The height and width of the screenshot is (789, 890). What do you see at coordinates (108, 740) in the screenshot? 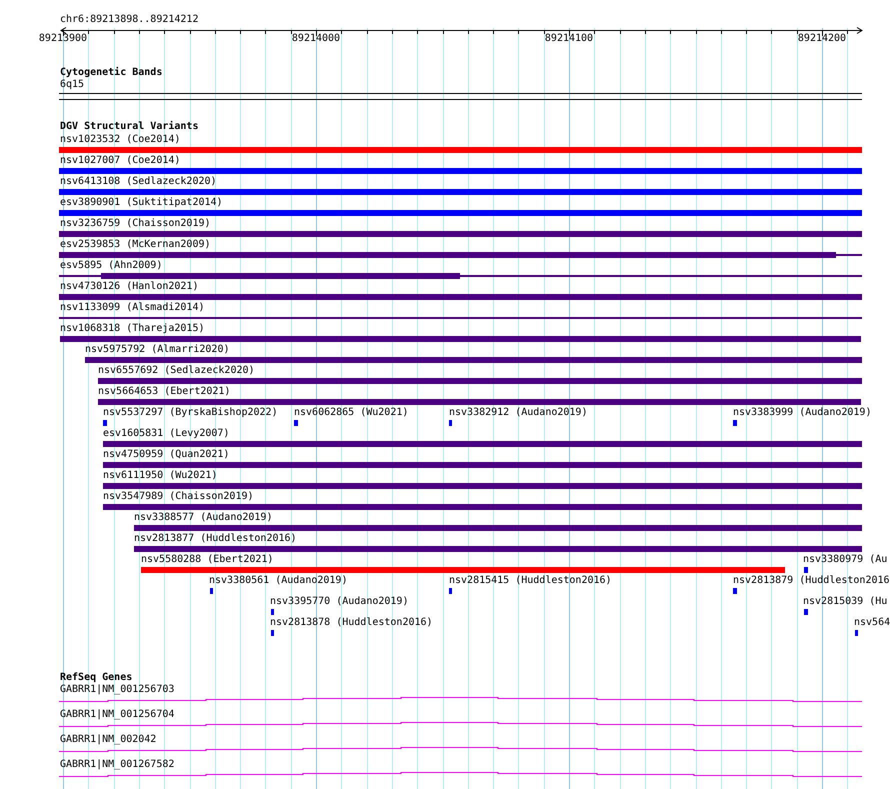
I see `gene-label: GABRR1|NM_002042` at bounding box center [108, 740].